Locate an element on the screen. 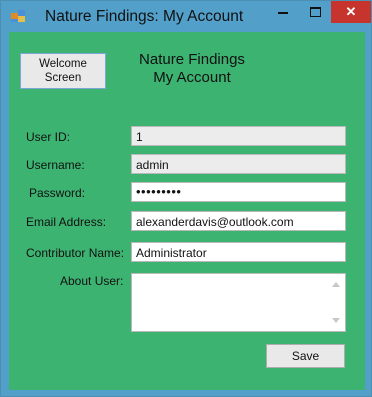  scroll-up-icon is located at coordinates (336, 284).